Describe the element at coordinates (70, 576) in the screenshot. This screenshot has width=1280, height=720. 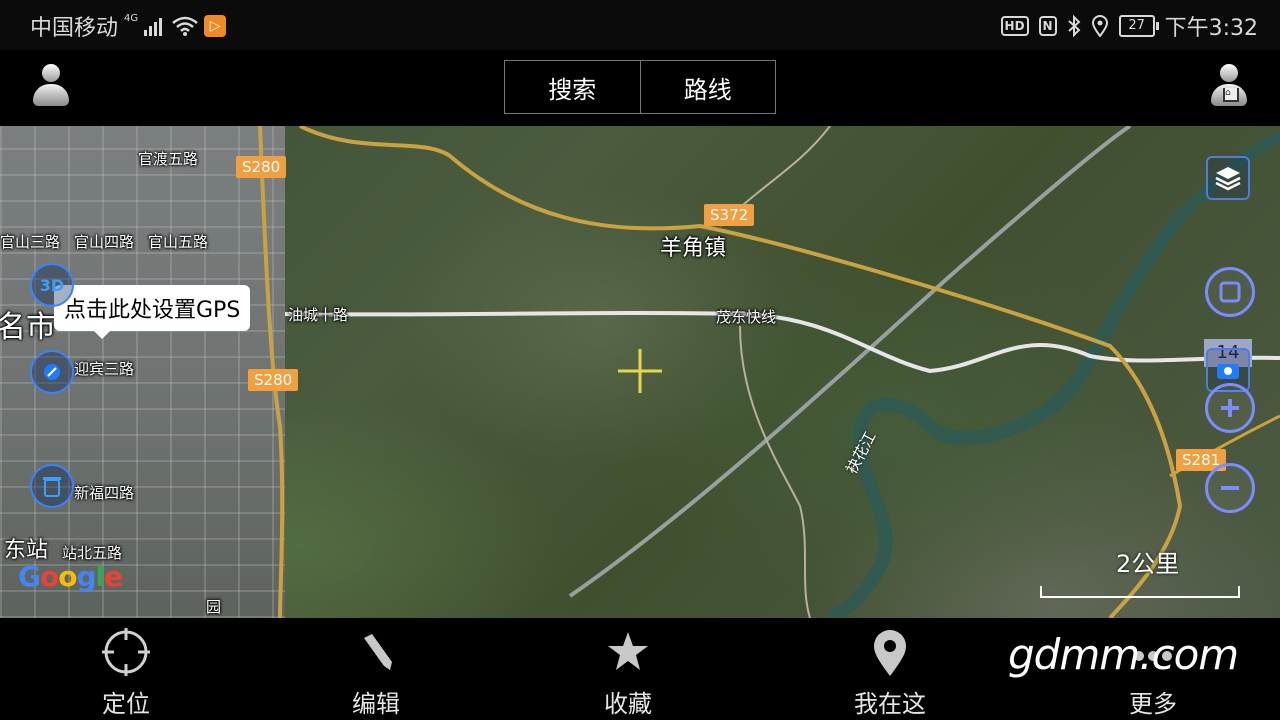
I see `google-logo: Google` at that location.